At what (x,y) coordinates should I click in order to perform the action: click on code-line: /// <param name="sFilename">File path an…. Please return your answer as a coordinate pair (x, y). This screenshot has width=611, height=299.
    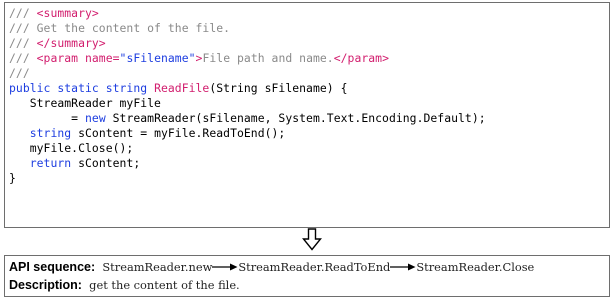
    Looking at the image, I should click on (247, 58).